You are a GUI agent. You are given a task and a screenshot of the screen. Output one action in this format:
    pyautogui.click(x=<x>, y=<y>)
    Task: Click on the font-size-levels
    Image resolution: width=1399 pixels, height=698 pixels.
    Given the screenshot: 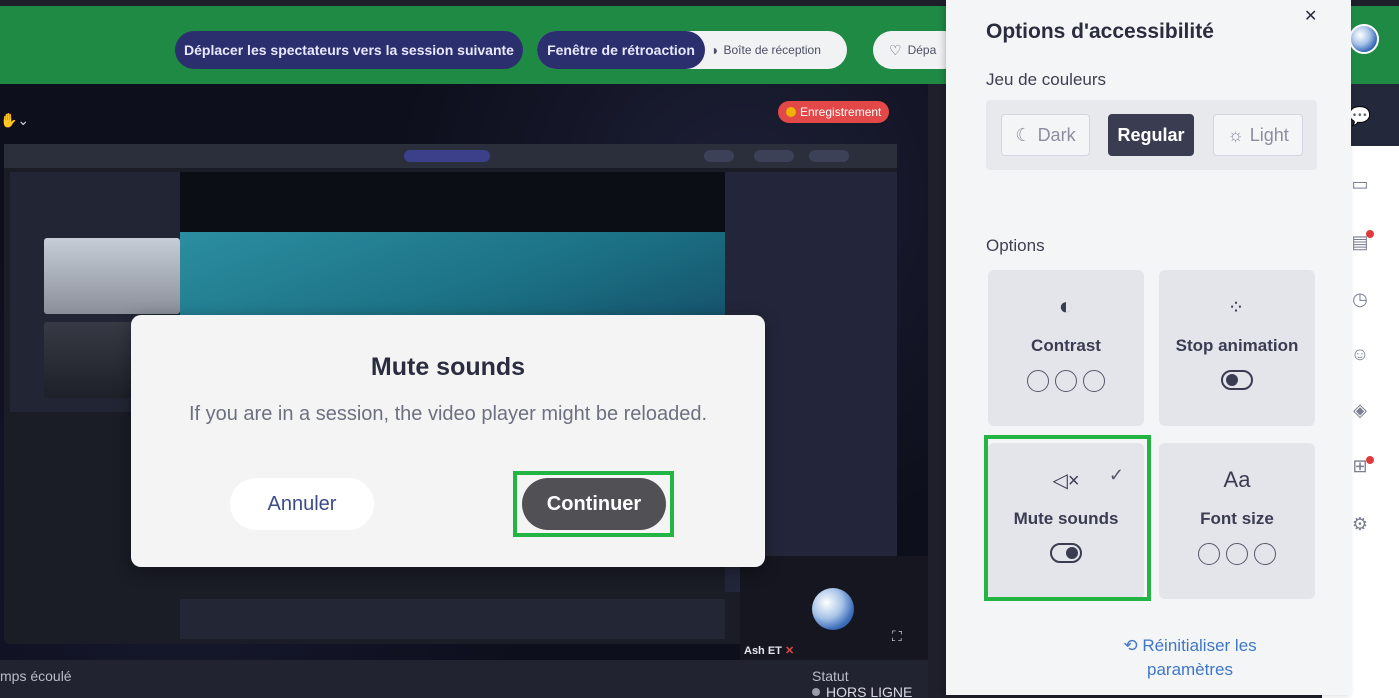 What is the action you would take?
    pyautogui.click(x=1237, y=554)
    